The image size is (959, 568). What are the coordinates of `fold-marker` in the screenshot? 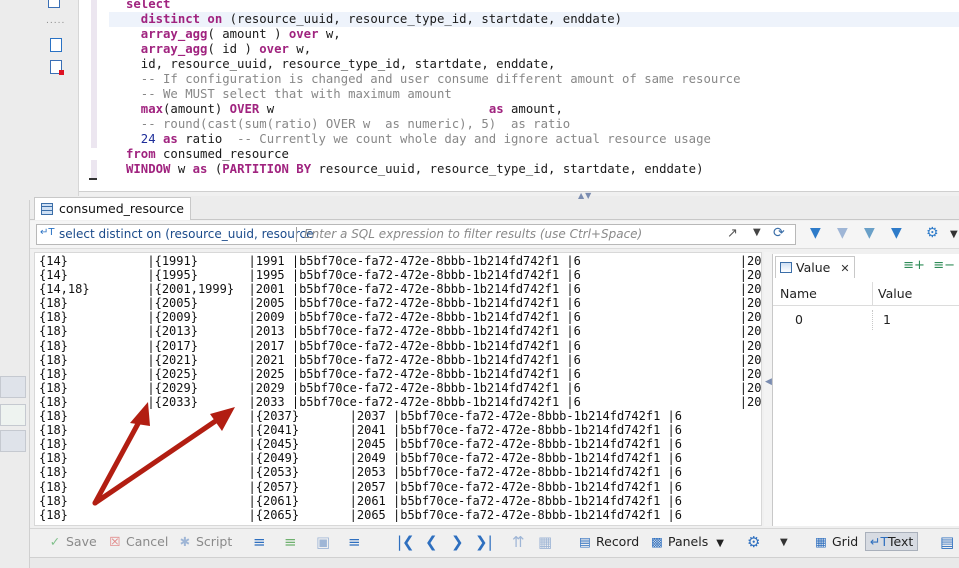 It's located at (93, 179).